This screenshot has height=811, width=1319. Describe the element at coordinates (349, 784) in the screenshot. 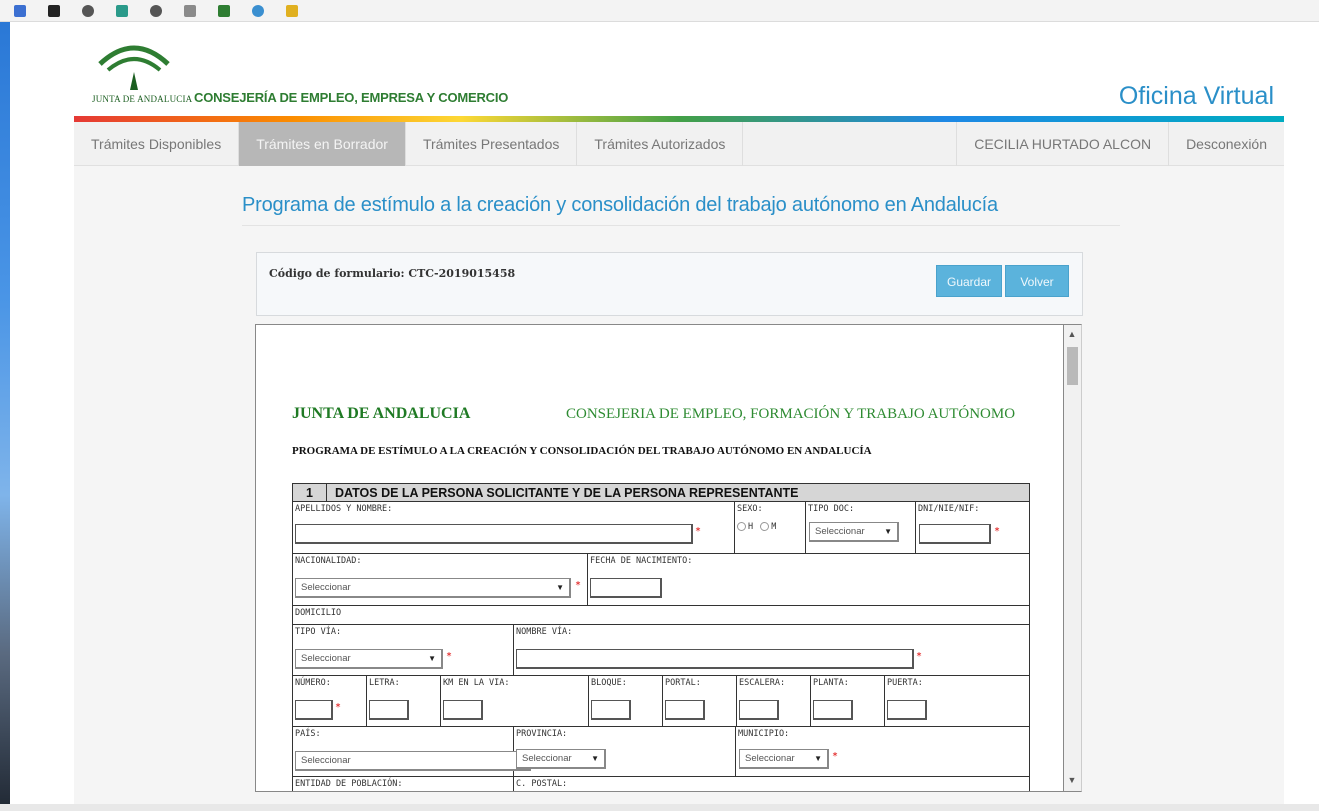

I see `entidad-poblacion-label: ENTIDAD DE POBLACIÓN:` at that location.